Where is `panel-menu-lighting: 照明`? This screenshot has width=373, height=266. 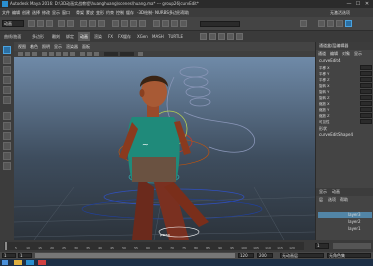
panel-menu-lighting: 照明 is located at coordinates (46, 46).